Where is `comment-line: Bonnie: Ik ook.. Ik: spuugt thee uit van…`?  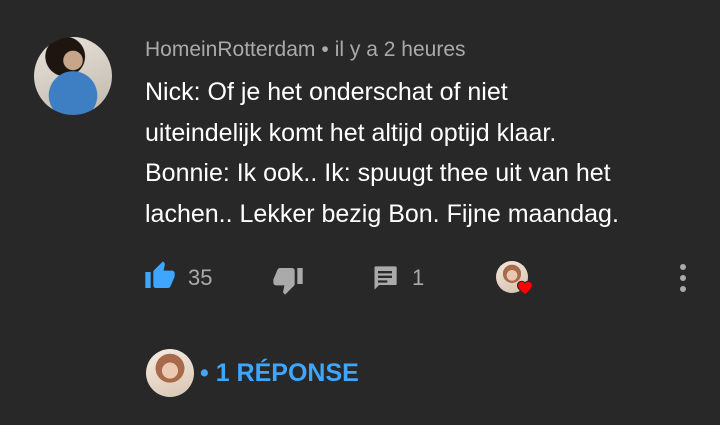 comment-line: Bonnie: Ik ook.. Ik: spuugt thee uit van… is located at coordinates (378, 173).